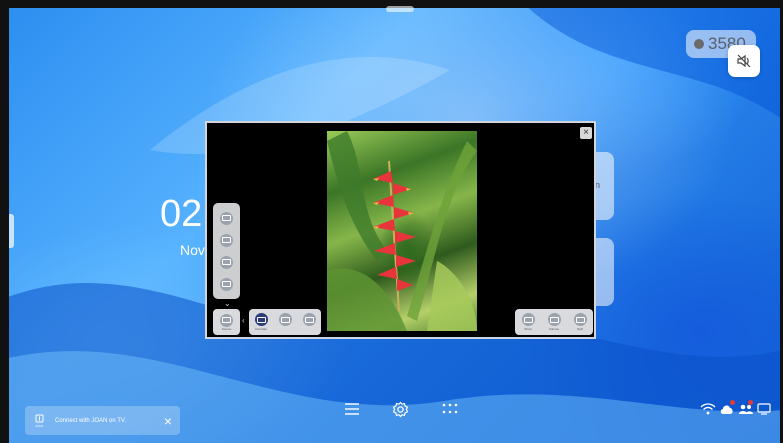 Image resolution: width=783 pixels, height=443 pixels. What do you see at coordinates (400, 9) in the screenshot?
I see `top-pull-handle` at bounding box center [400, 9].